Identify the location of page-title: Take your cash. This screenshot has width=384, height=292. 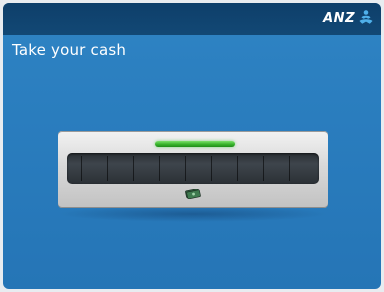
(69, 50).